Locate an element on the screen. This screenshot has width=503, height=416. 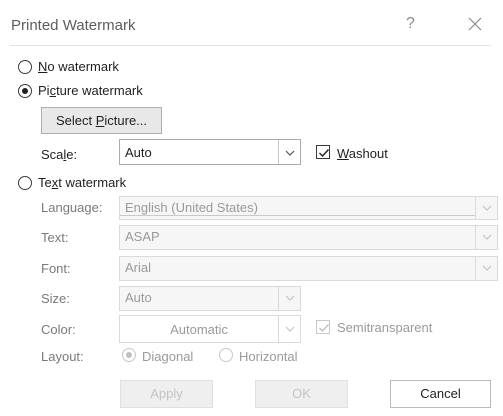
help-button: ? is located at coordinates (410, 24).